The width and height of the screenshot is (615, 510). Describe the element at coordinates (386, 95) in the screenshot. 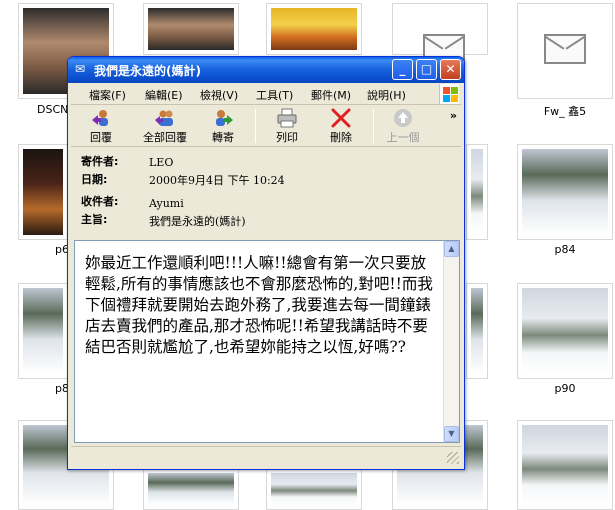

I see `menu-help: 說明(H)` at that location.